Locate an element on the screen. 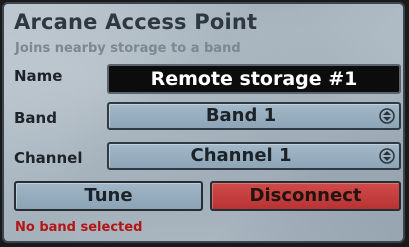 The height and width of the screenshot is (247, 409). tune-button: Tune is located at coordinates (108, 196).